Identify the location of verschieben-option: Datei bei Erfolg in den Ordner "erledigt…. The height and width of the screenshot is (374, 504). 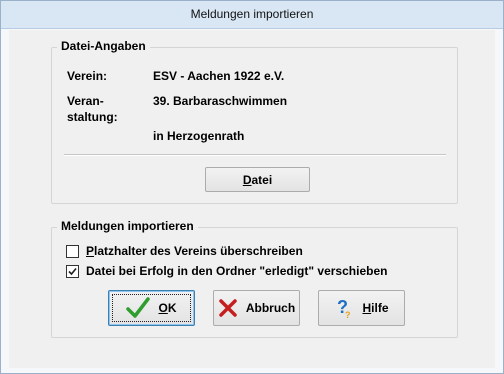
(226, 271).